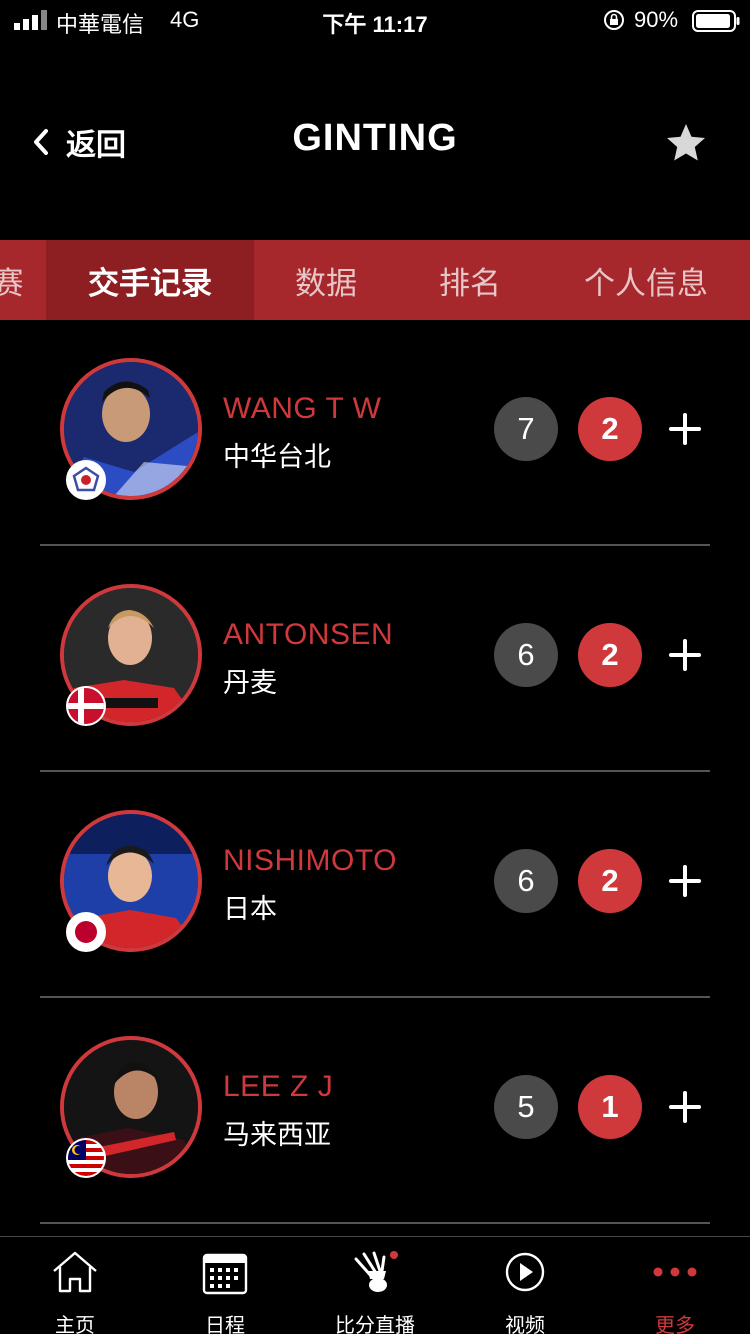 This screenshot has width=750, height=1334. I want to click on bottom-tab-bar: 主页 日程 比分直播 视频 更多, so click(375, 1285).